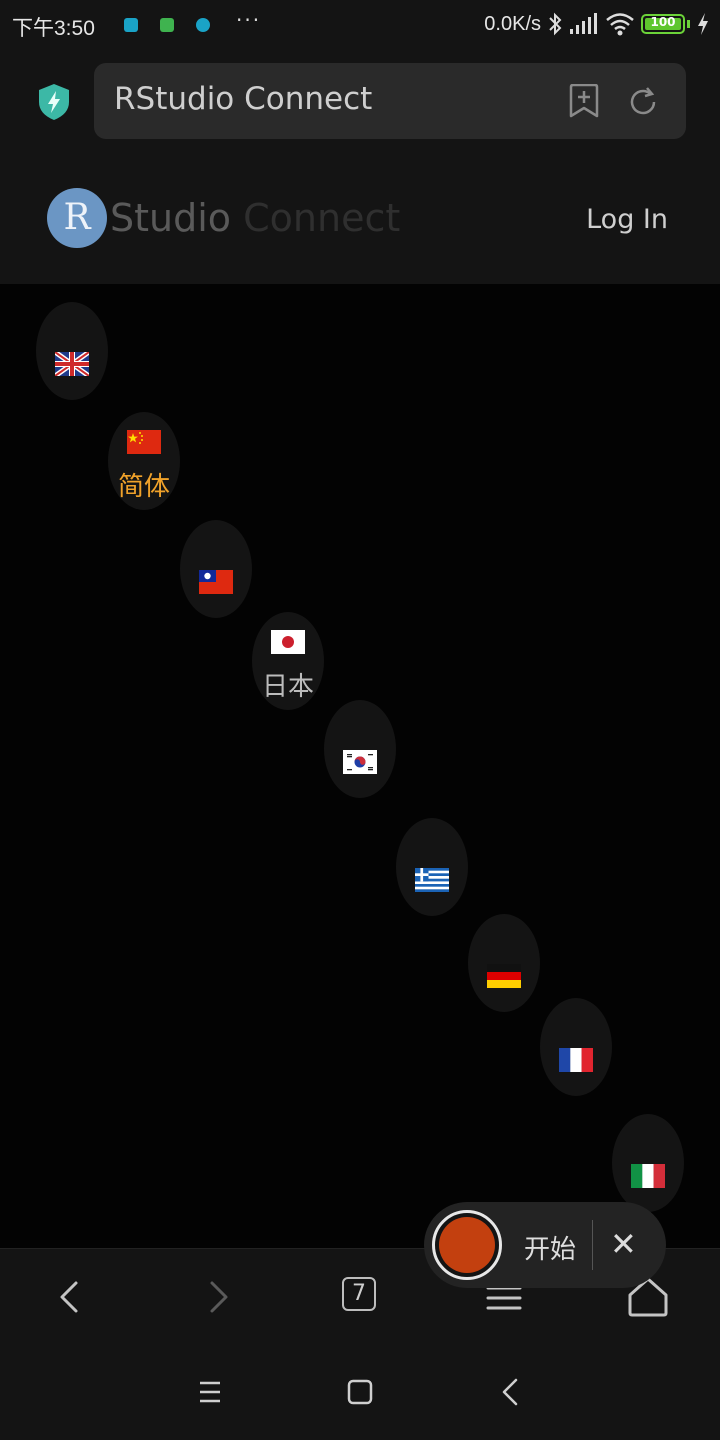 Image resolution: width=720 pixels, height=1440 pixels. Describe the element at coordinates (210, 1392) in the screenshot. I see `recent-apps-icon` at that location.